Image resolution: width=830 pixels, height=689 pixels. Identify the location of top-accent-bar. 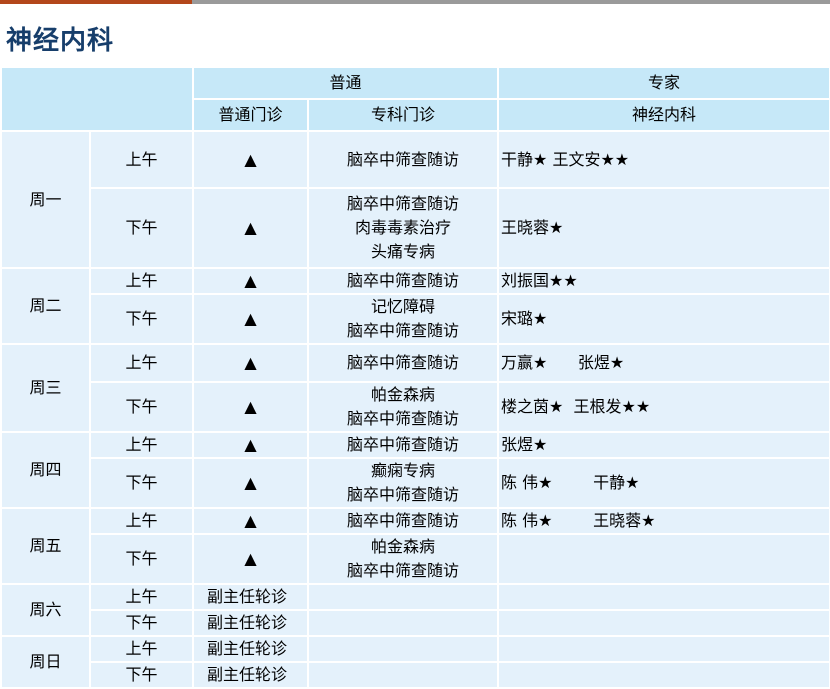
(96, 2).